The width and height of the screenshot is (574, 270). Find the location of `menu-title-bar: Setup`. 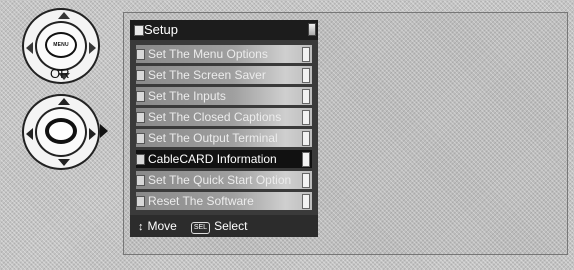

menu-title-bar: Setup is located at coordinates (224, 30).